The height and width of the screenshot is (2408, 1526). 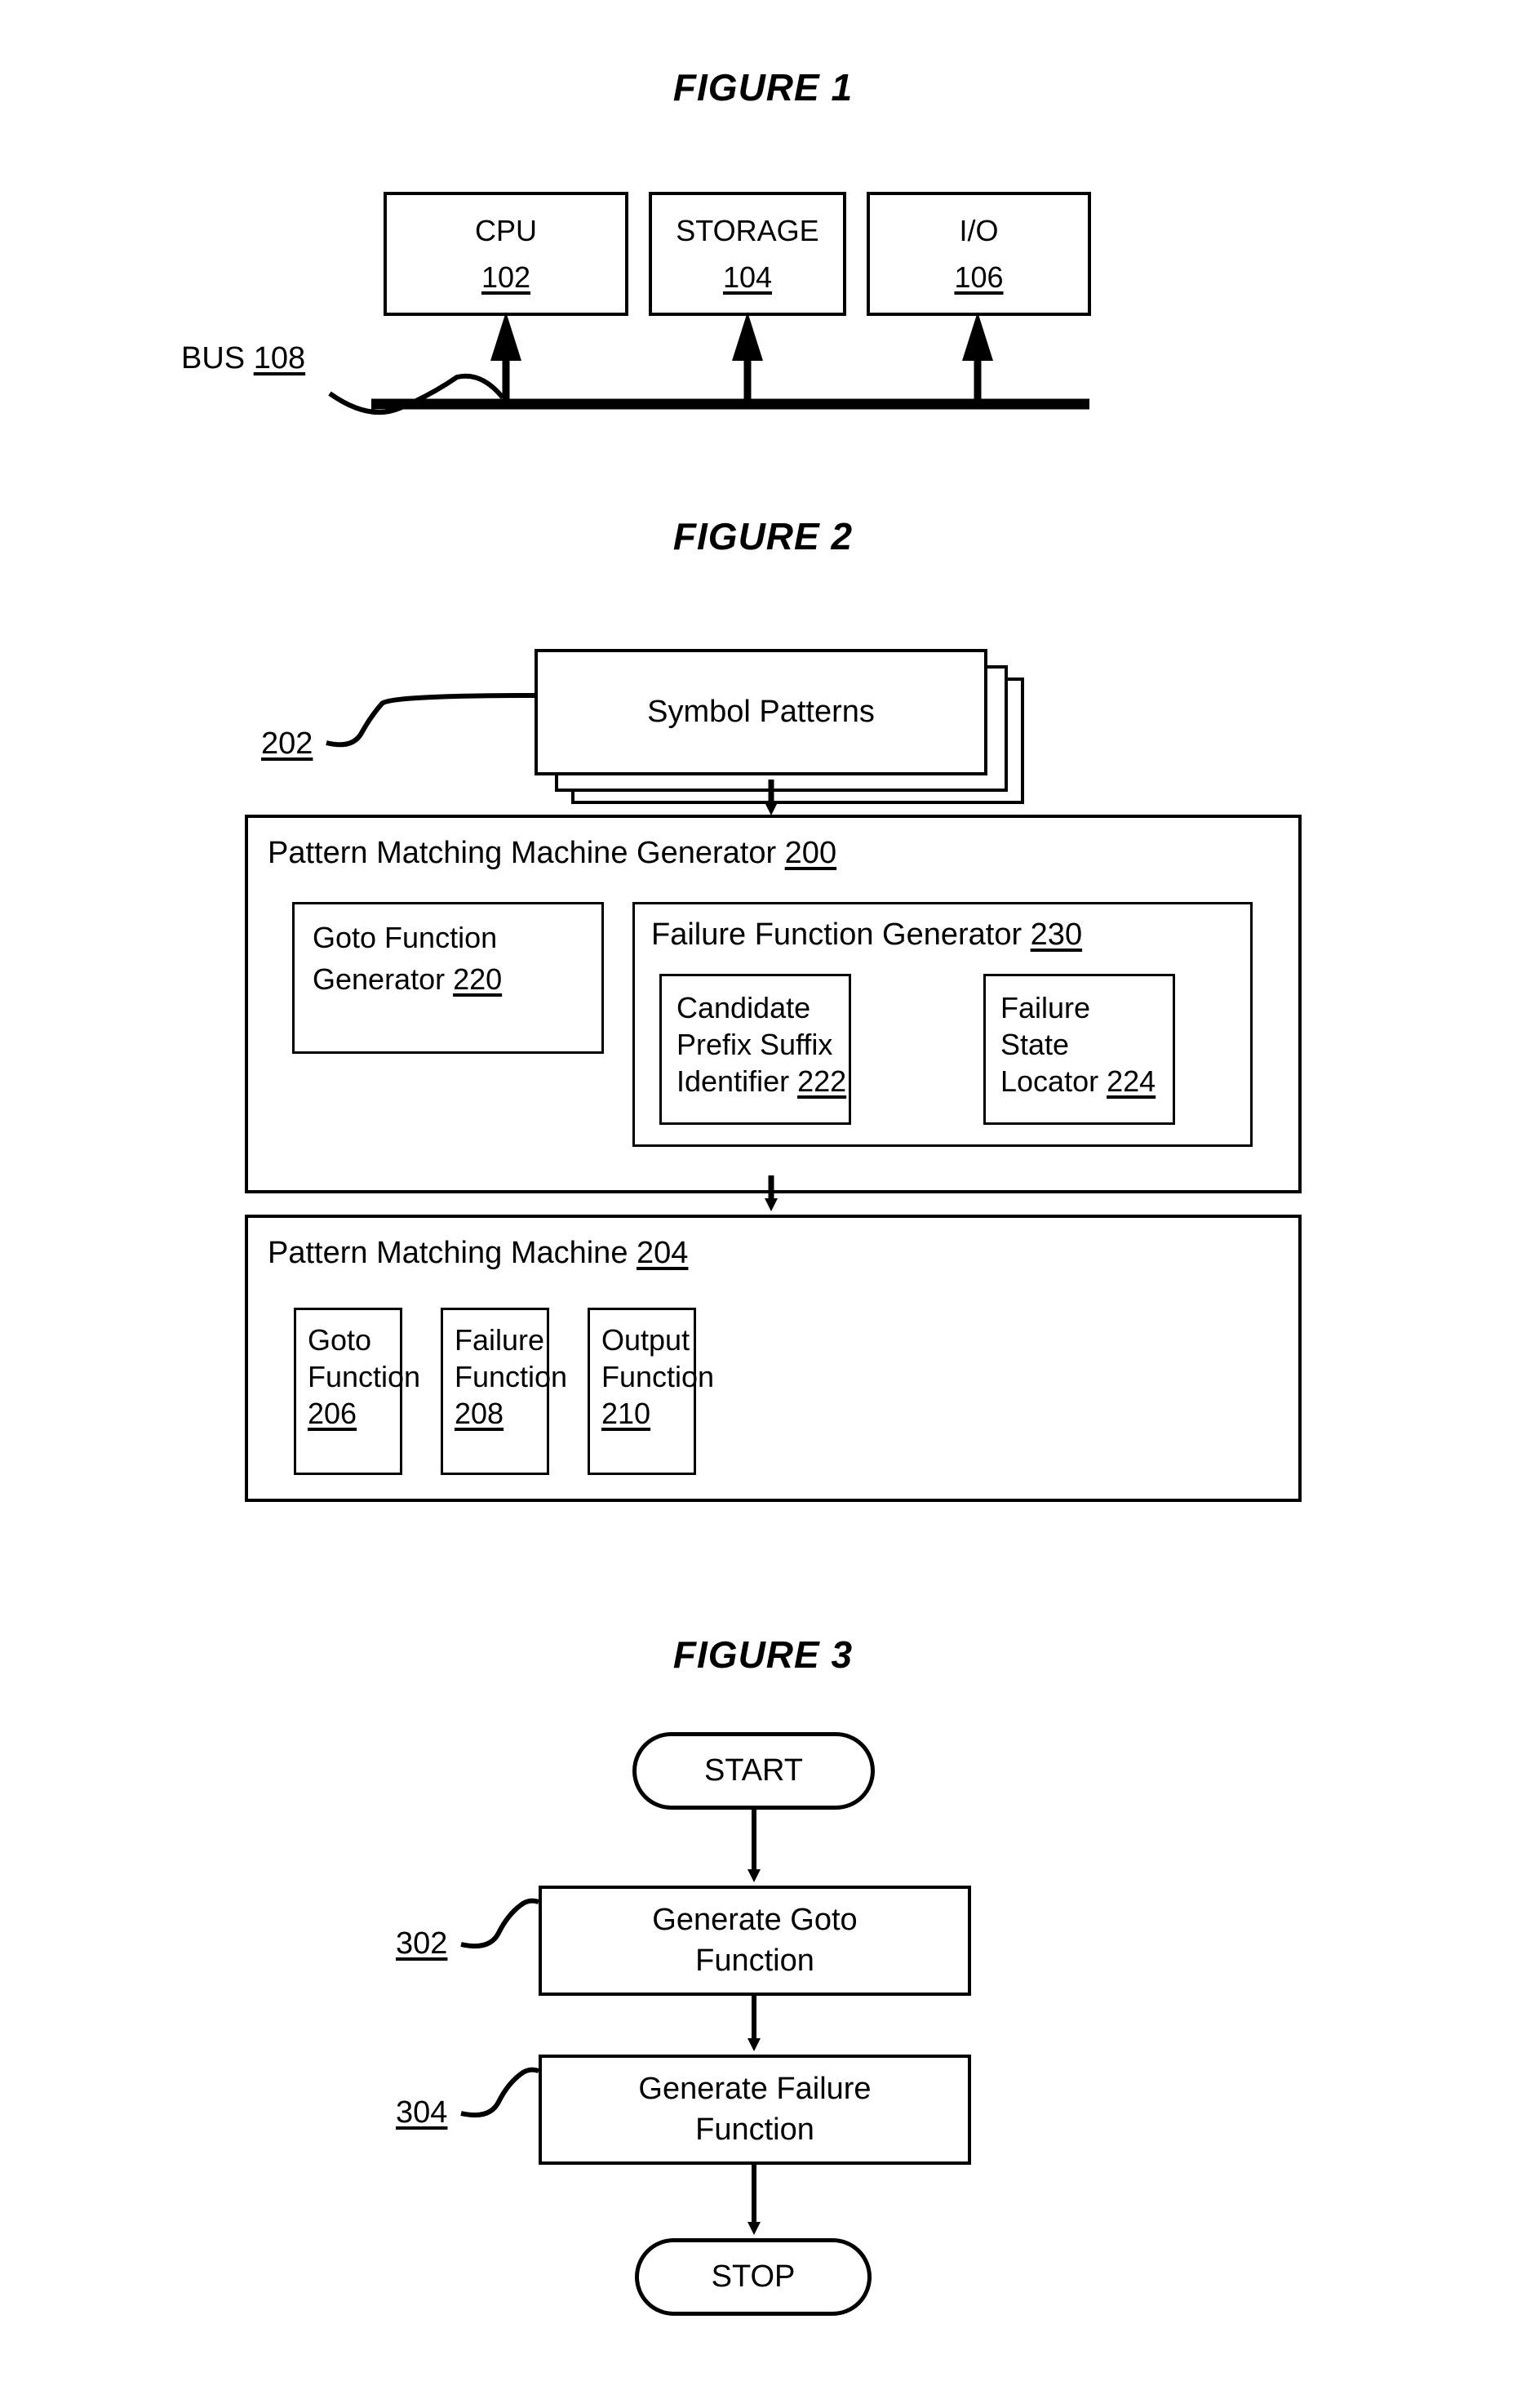 I want to click on candidate-prefix-suffix-identifier-box: Candidate Prefix Suffix Identifier 222, so click(x=755, y=1049).